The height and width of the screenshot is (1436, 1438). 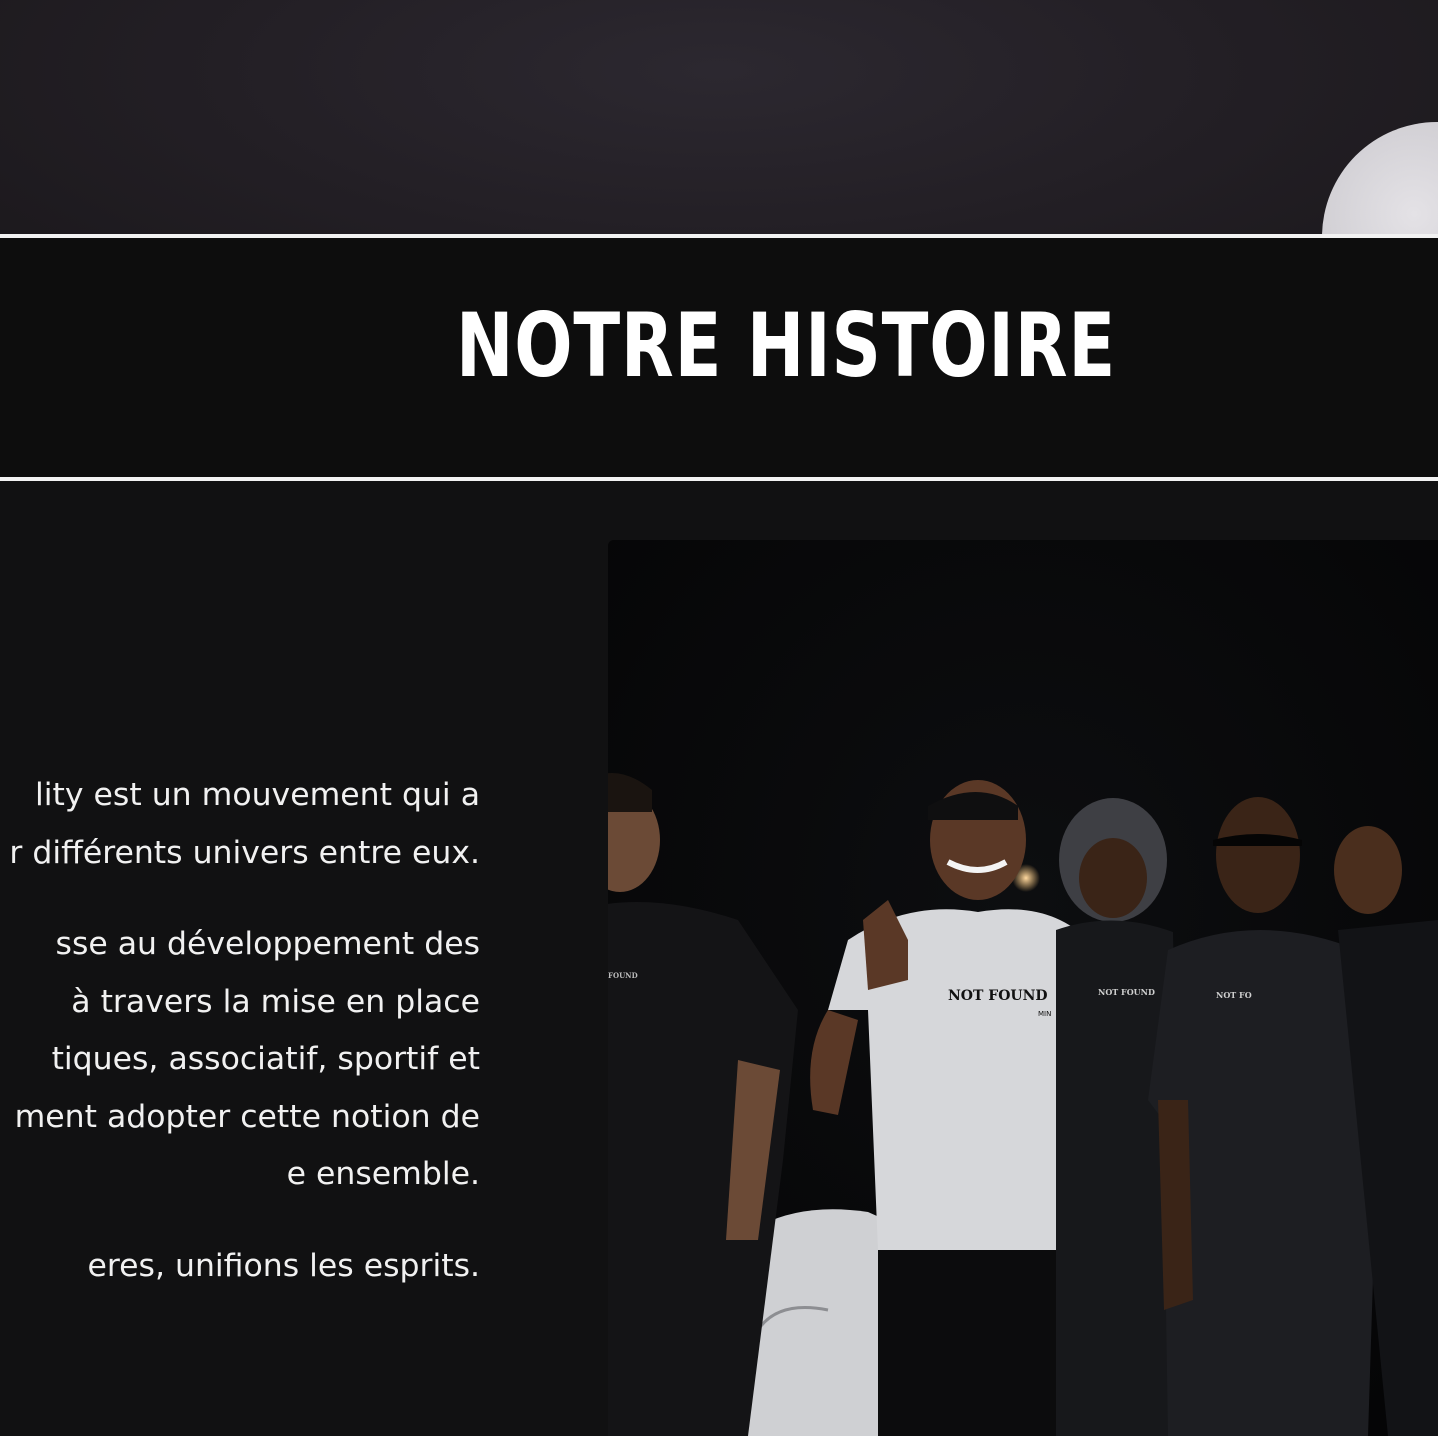 I want to click on story-paragraph-3: eres, unifions les esprits., so click(x=240, y=1267).